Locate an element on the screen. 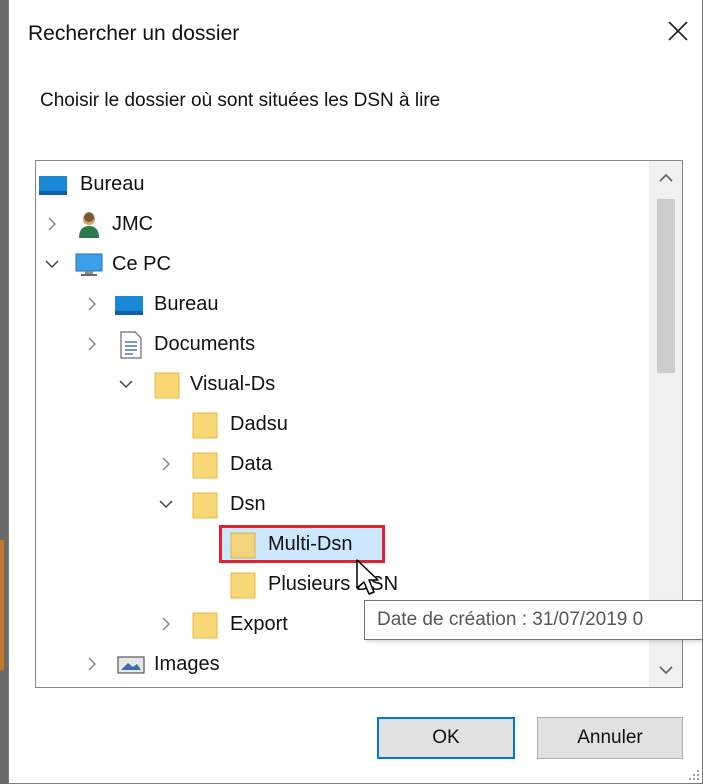 The height and width of the screenshot is (784, 703). title-bar: Rechercher un dossier is located at coordinates (355, 33).